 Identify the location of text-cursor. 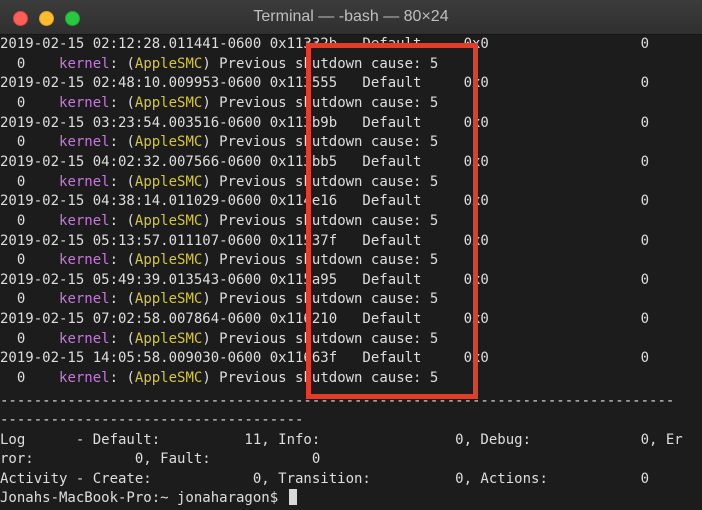
(292, 497).